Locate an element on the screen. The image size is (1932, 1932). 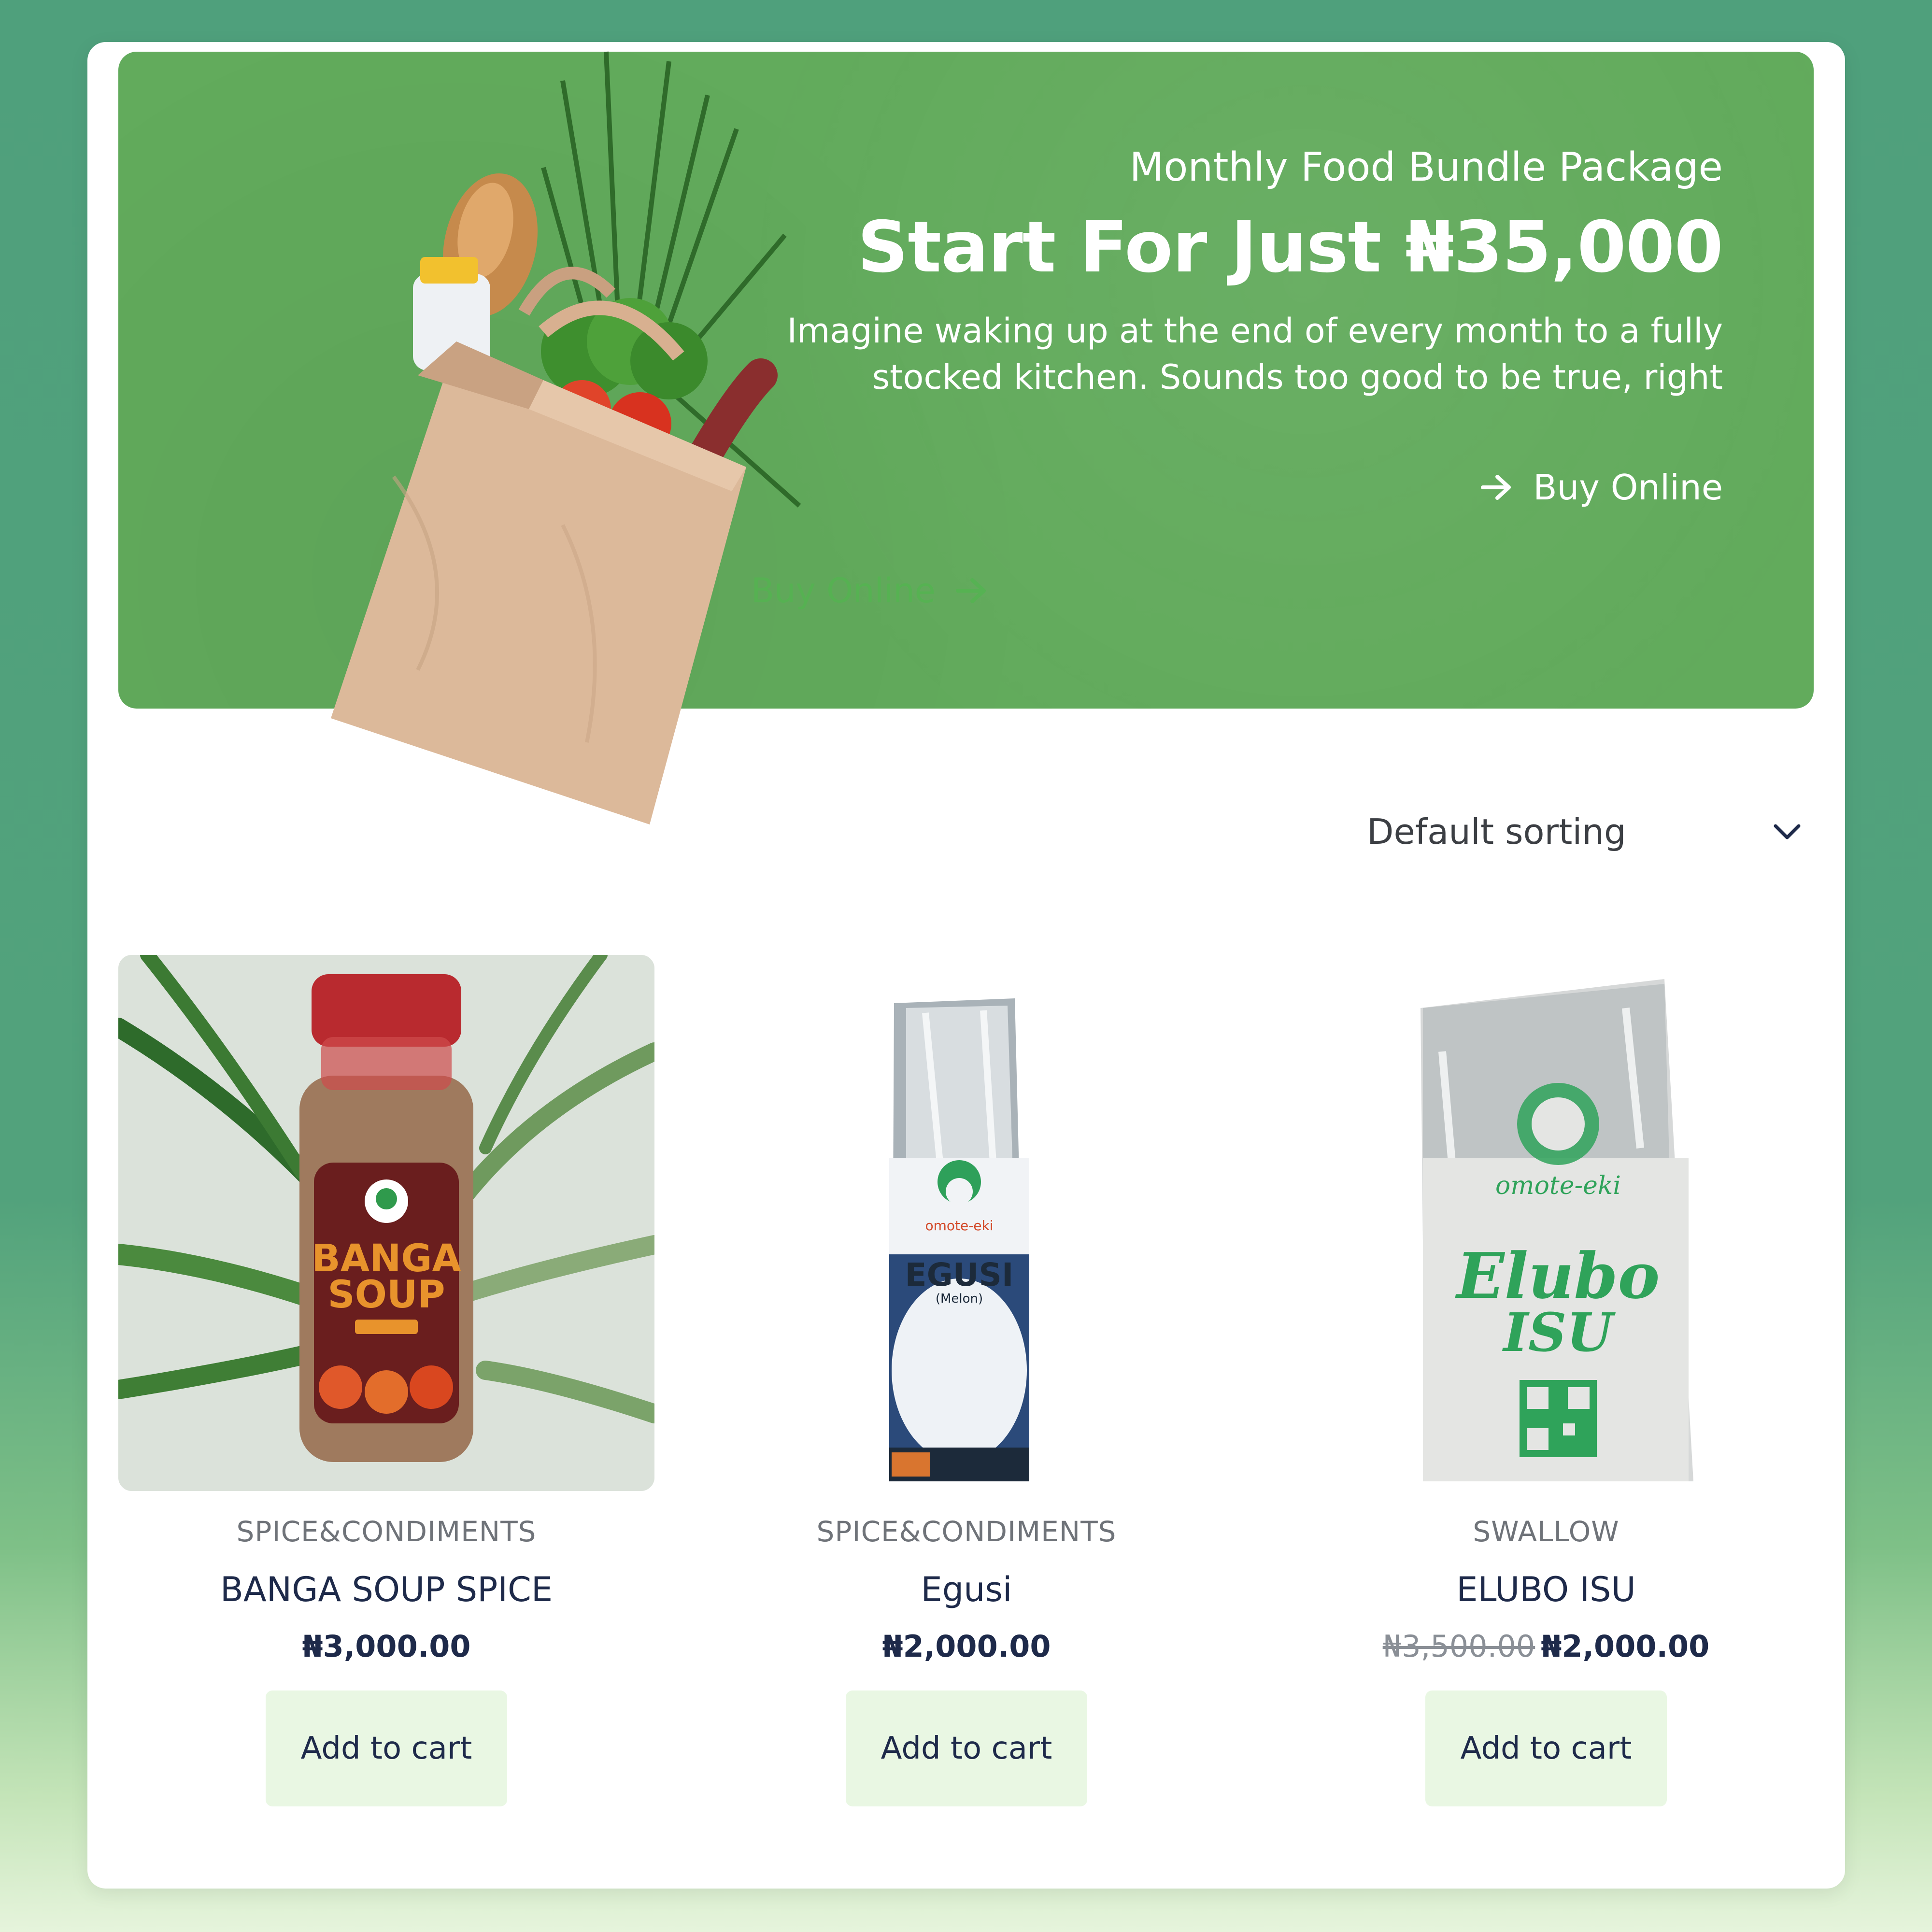
pack-title-text: EGUSI is located at coordinates (959, 1274).